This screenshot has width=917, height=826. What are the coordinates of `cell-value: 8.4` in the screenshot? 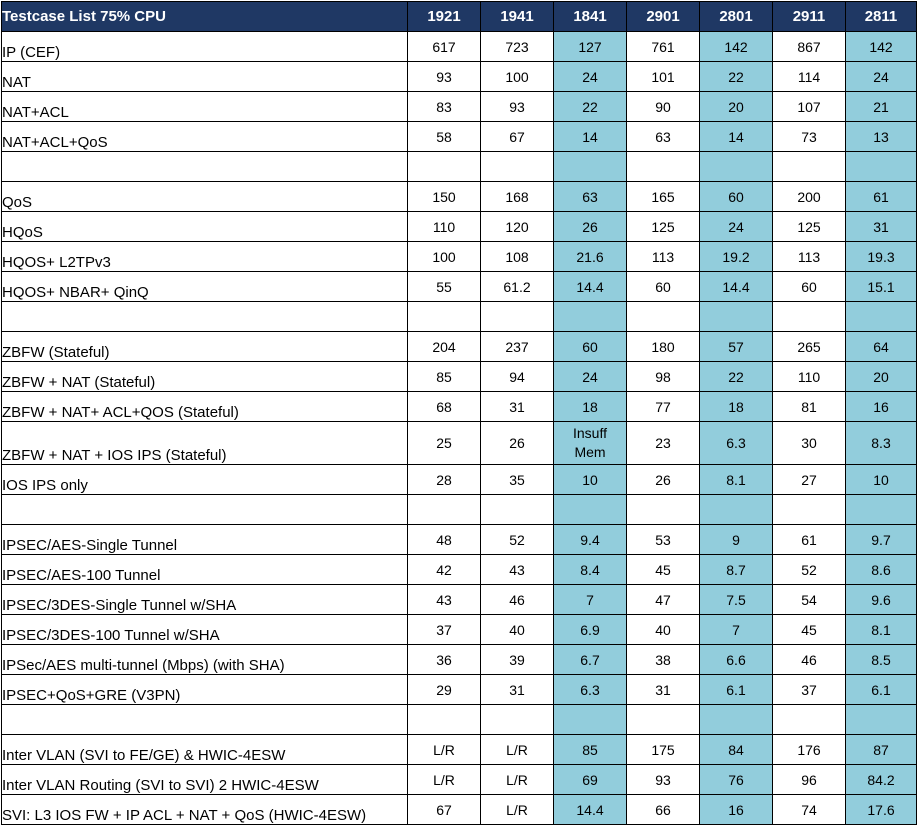 It's located at (590, 569).